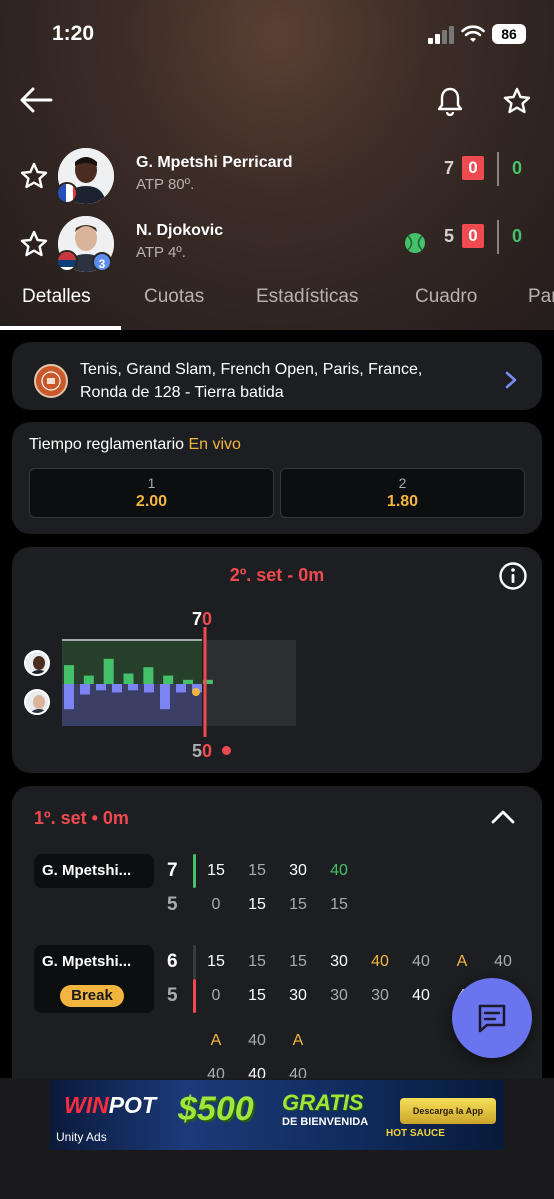 Image resolution: width=554 pixels, height=1199 pixels. Describe the element at coordinates (473, 33) in the screenshot. I see `wifi-icon` at that location.